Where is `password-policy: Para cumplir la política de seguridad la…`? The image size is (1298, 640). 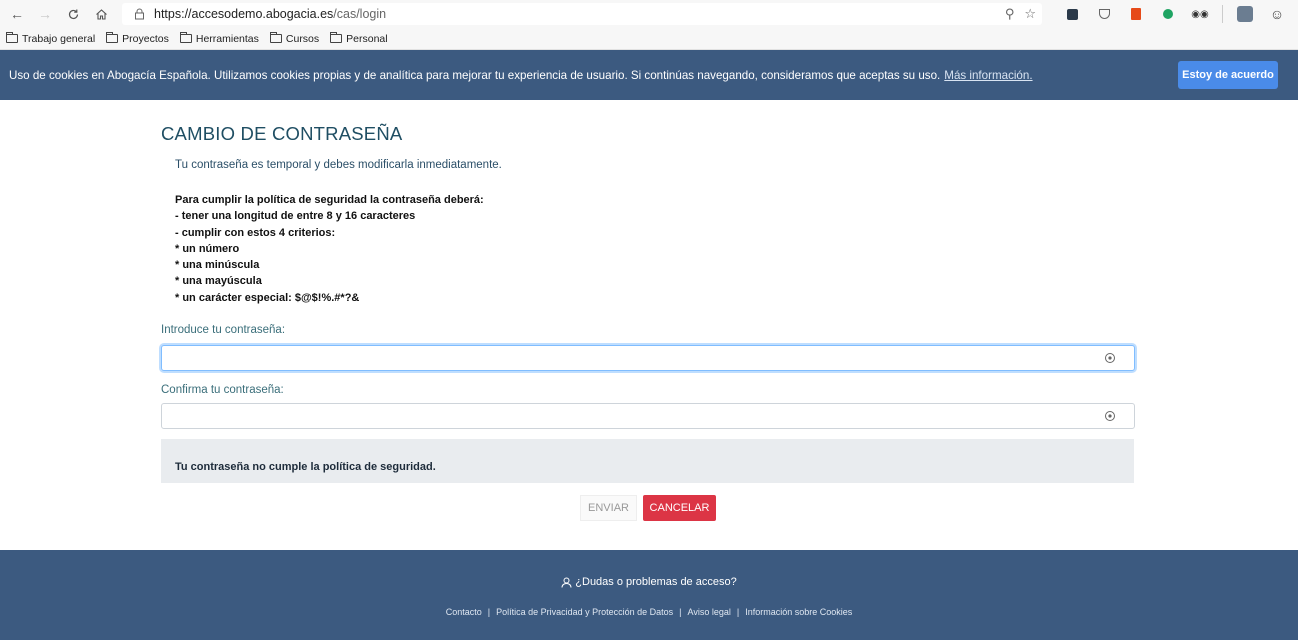
password-policy: Para cumplir la política de seguridad la… is located at coordinates (329, 249).